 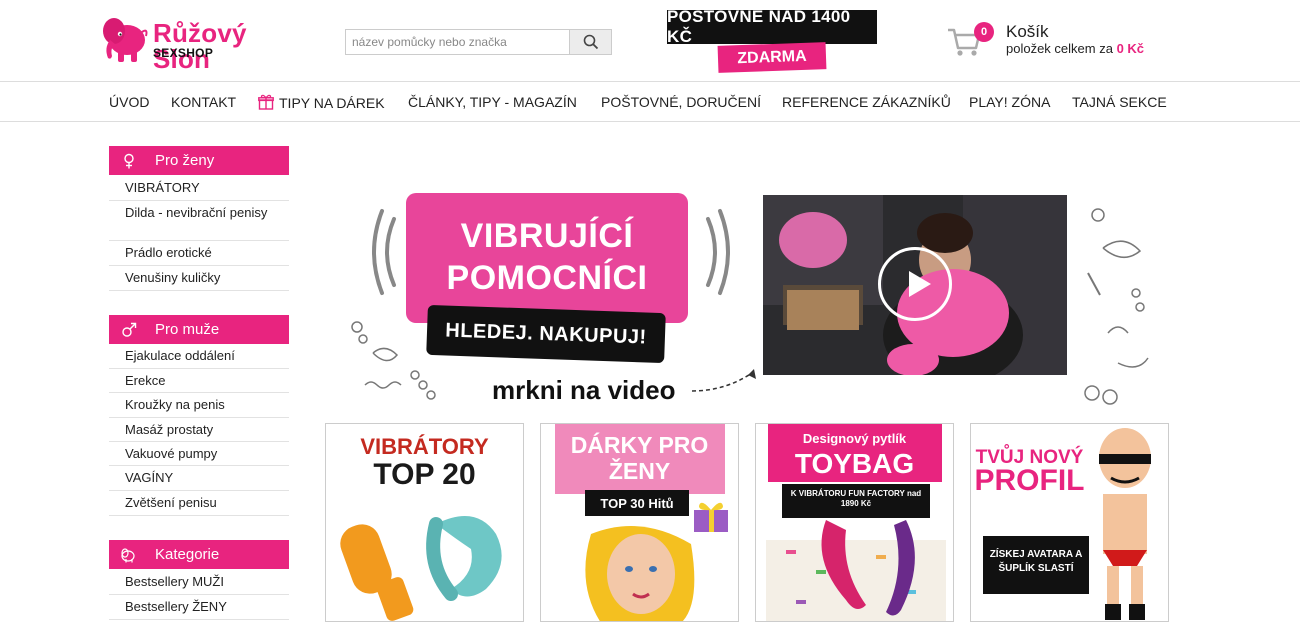 What do you see at coordinates (639, 445) in the screenshot?
I see `tile-gifts-line1: DÁRKY PRO` at bounding box center [639, 445].